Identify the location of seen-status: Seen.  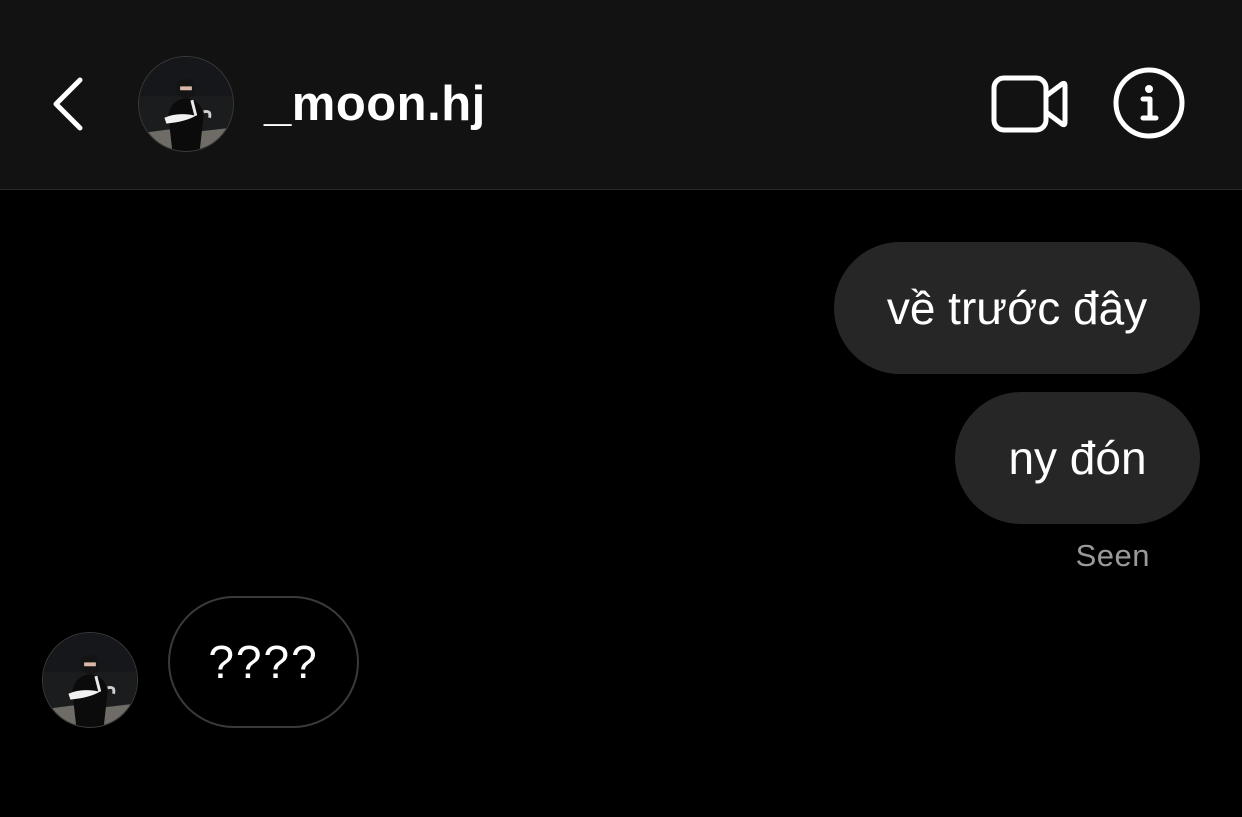
(1112, 555).